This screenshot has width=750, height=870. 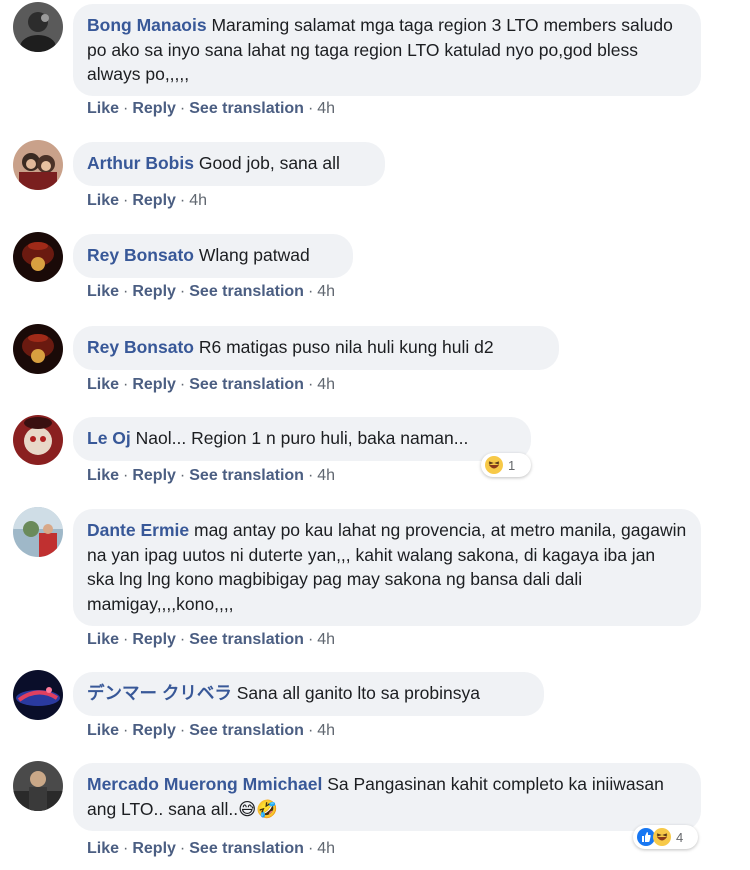 I want to click on comment-text: Sana all ganito lto sa probinsya, so click(x=358, y=693).